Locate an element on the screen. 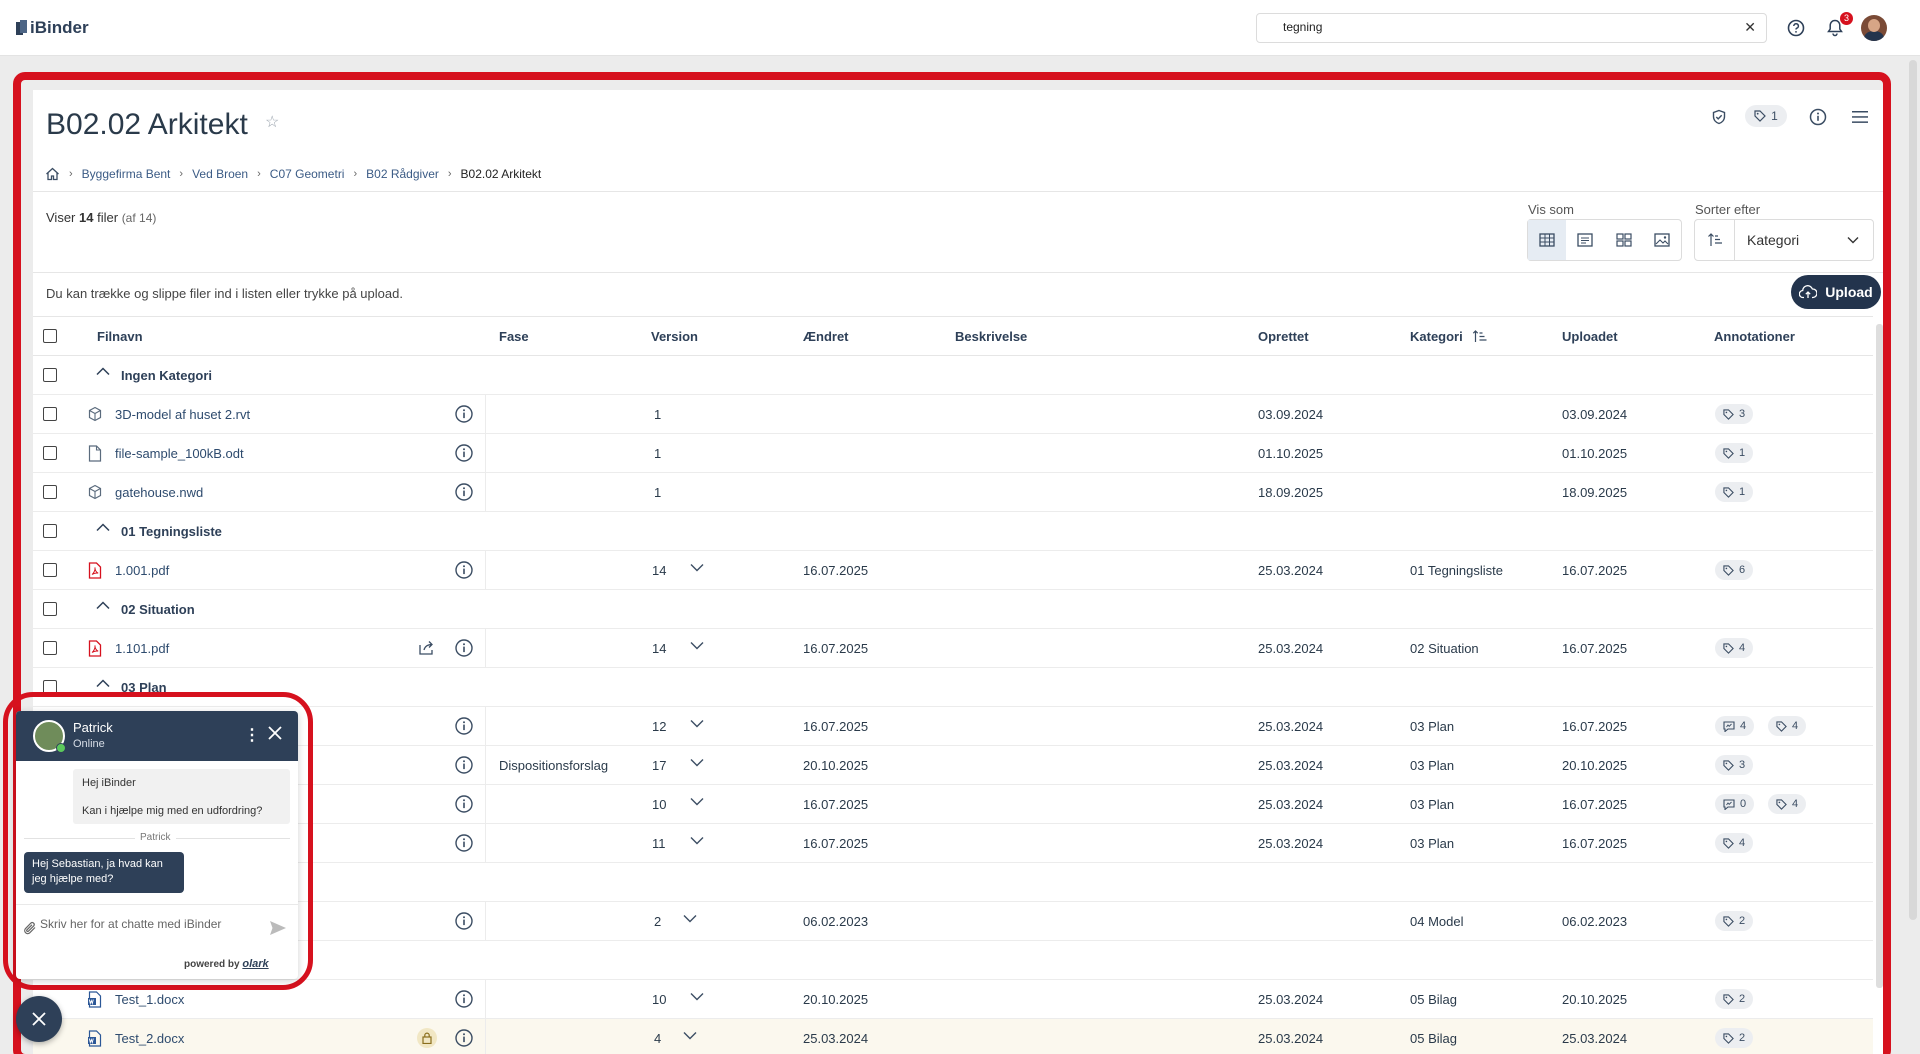 The height and width of the screenshot is (1054, 1920). view-list-button is located at coordinates (1585, 240).